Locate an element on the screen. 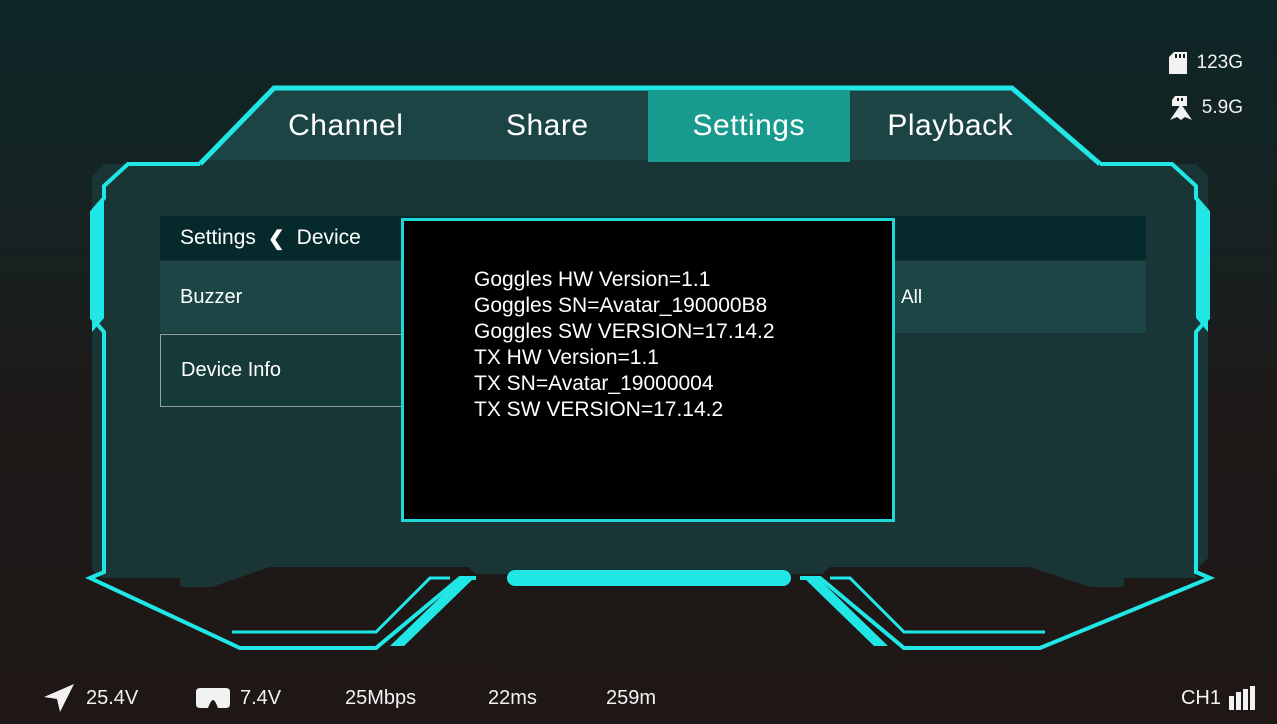 Image resolution: width=1277 pixels, height=724 pixels. menu-item-device-info: Device Info is located at coordinates (281, 370).